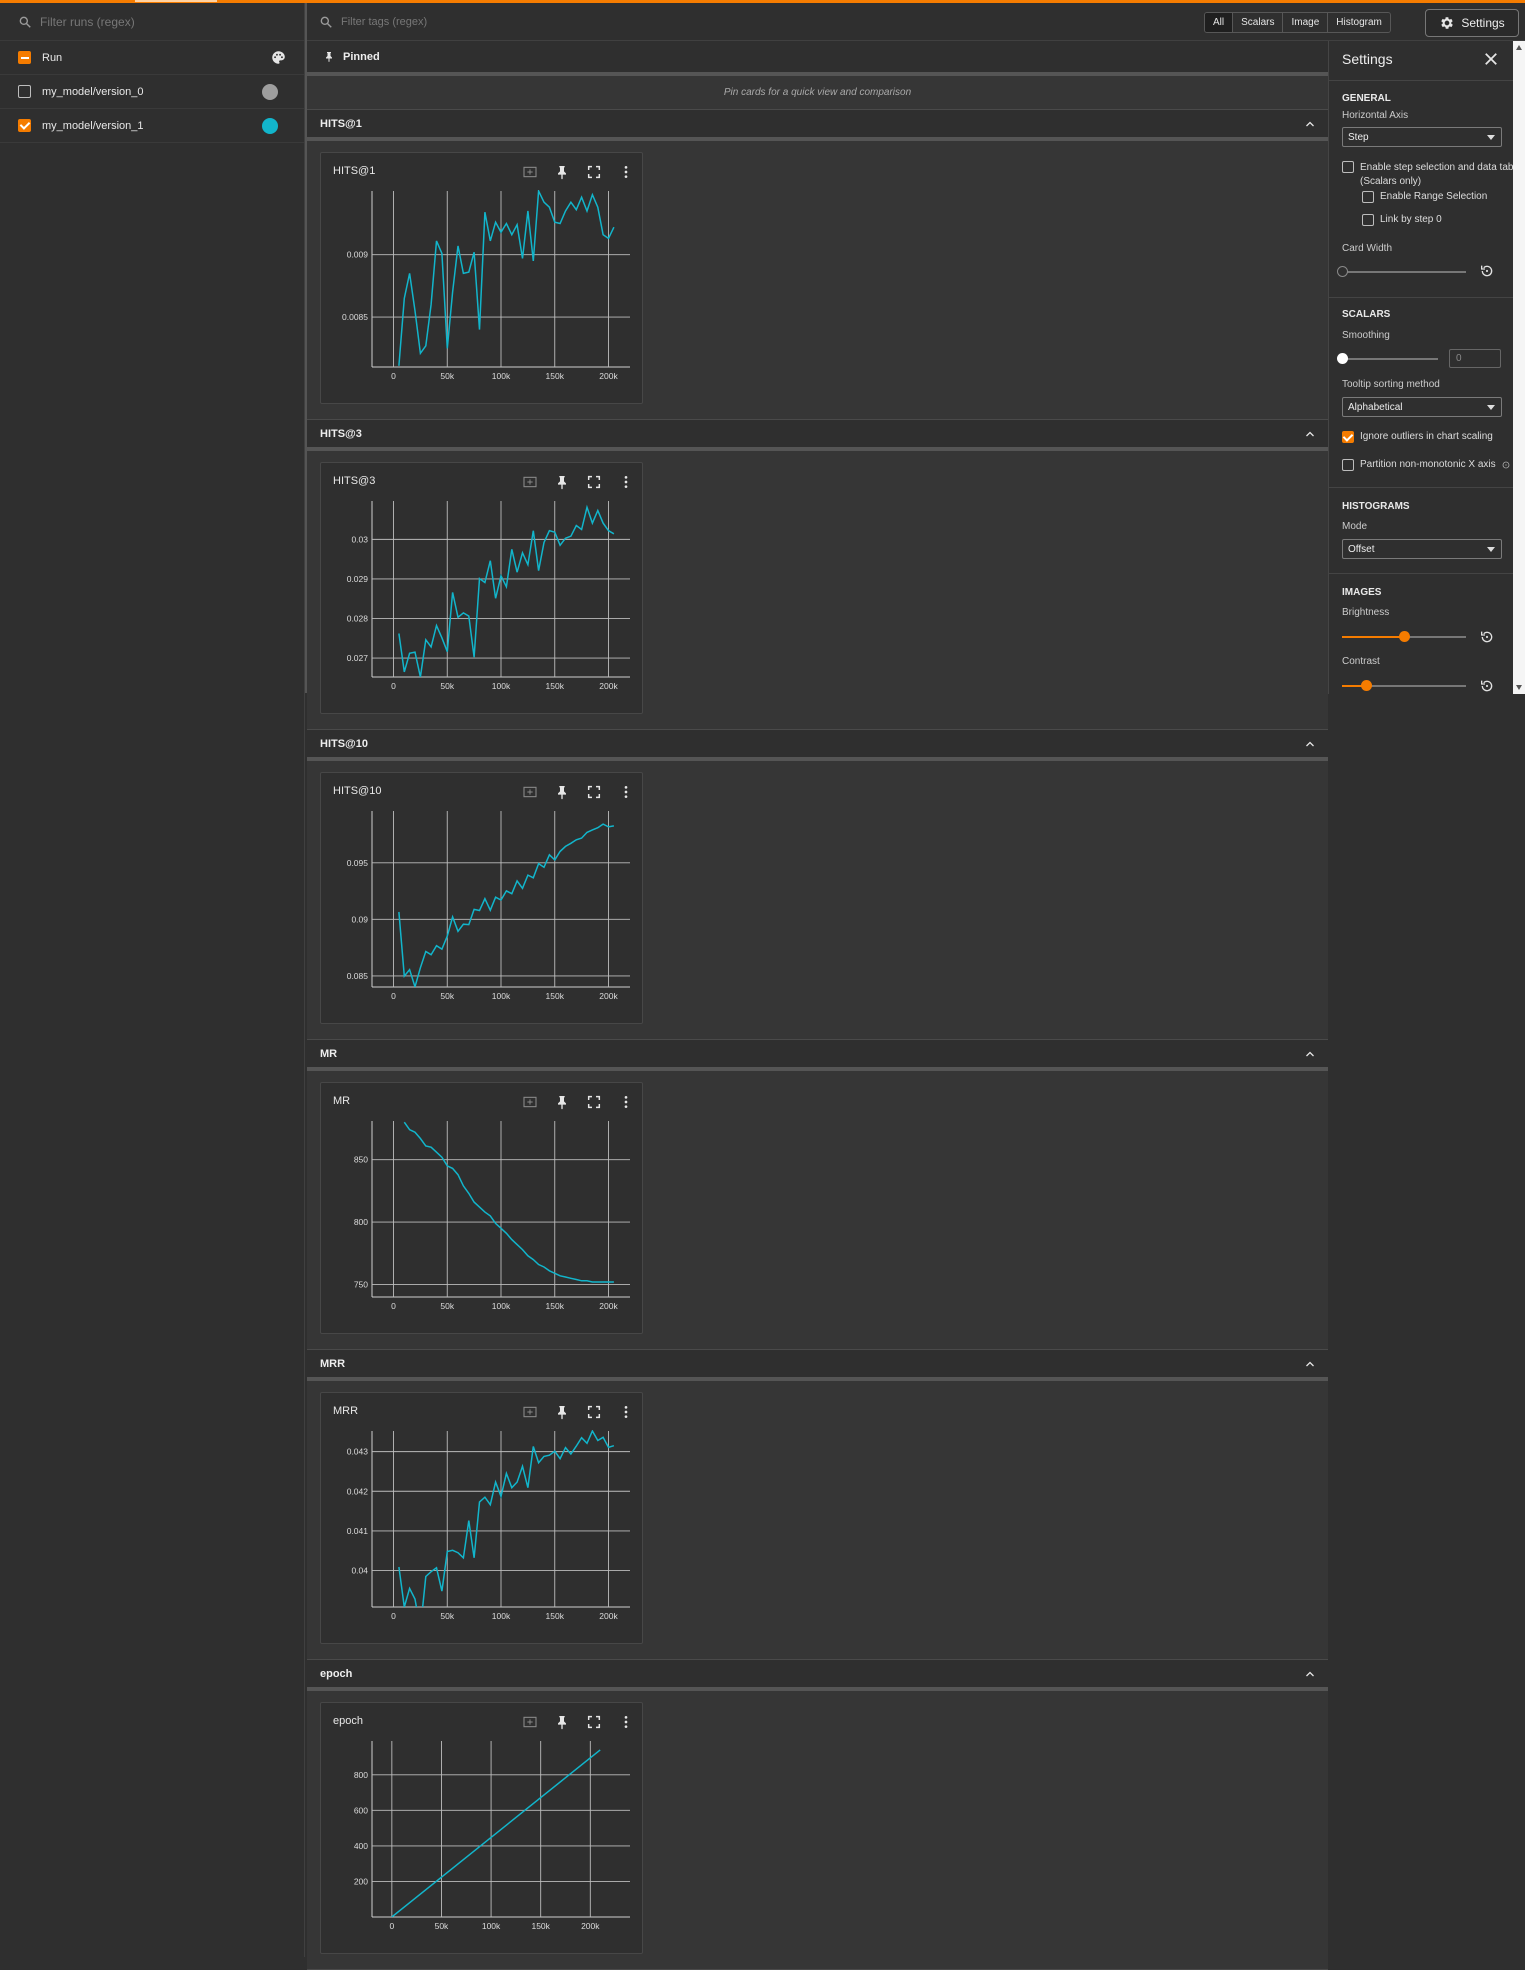  I want to click on smoothing-thumb, so click(1342, 358).